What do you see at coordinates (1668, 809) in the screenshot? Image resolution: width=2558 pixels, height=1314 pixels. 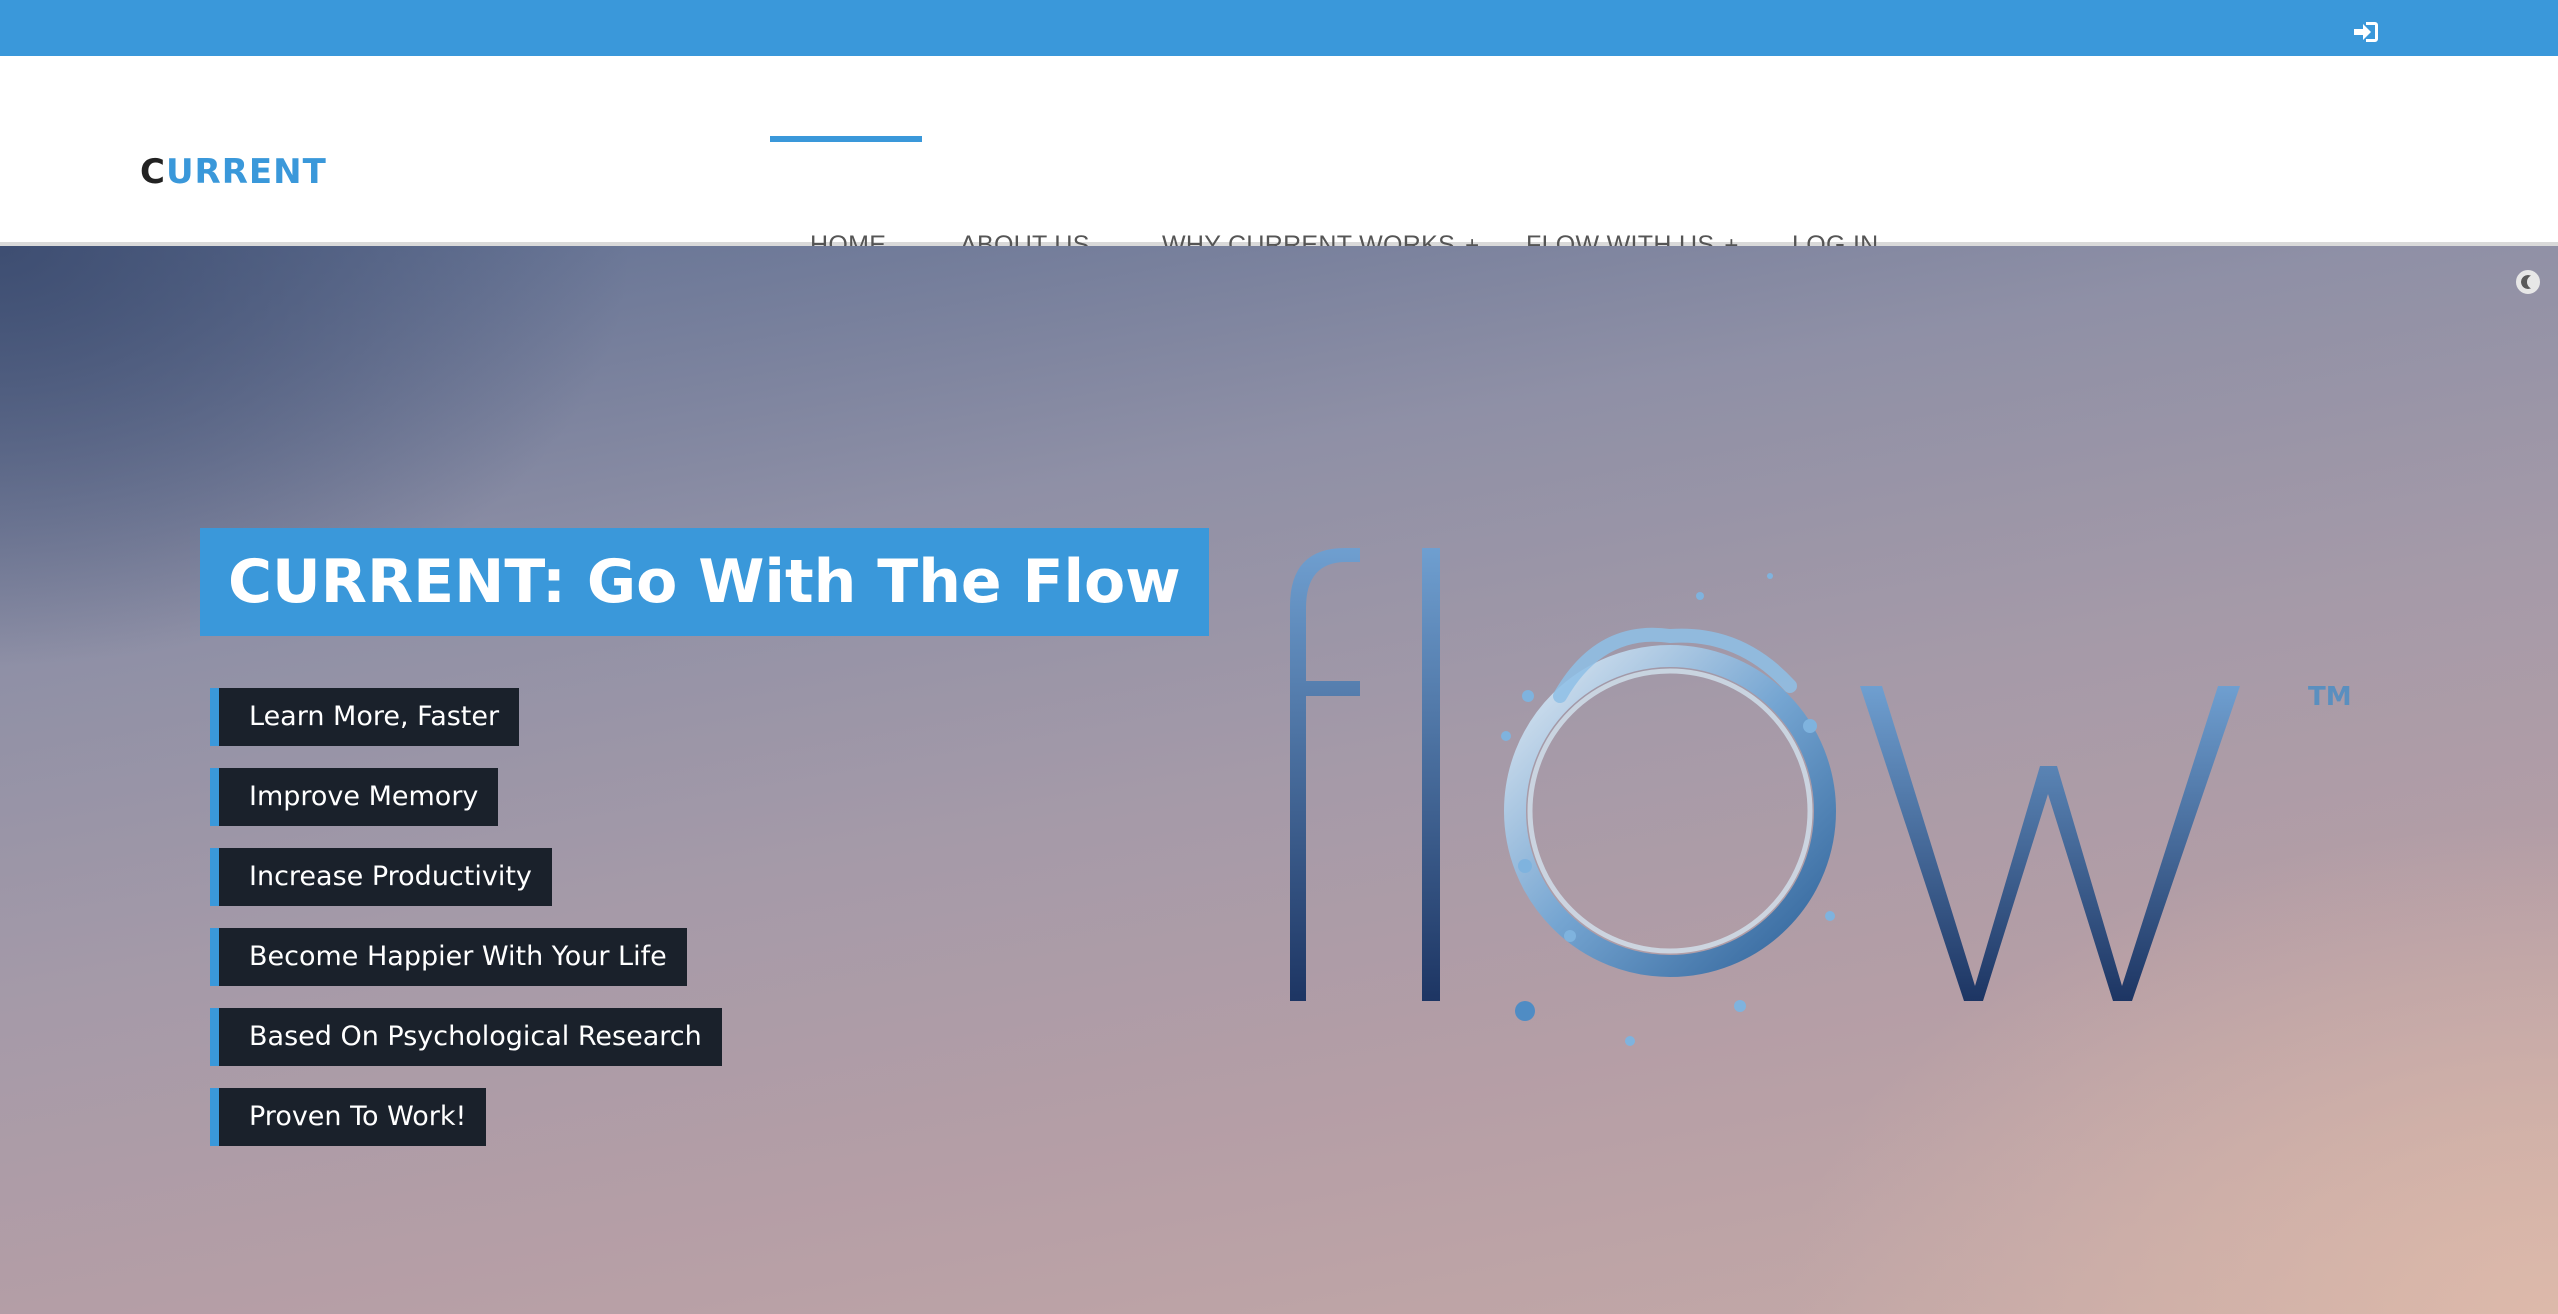 I see `water-ring` at bounding box center [1668, 809].